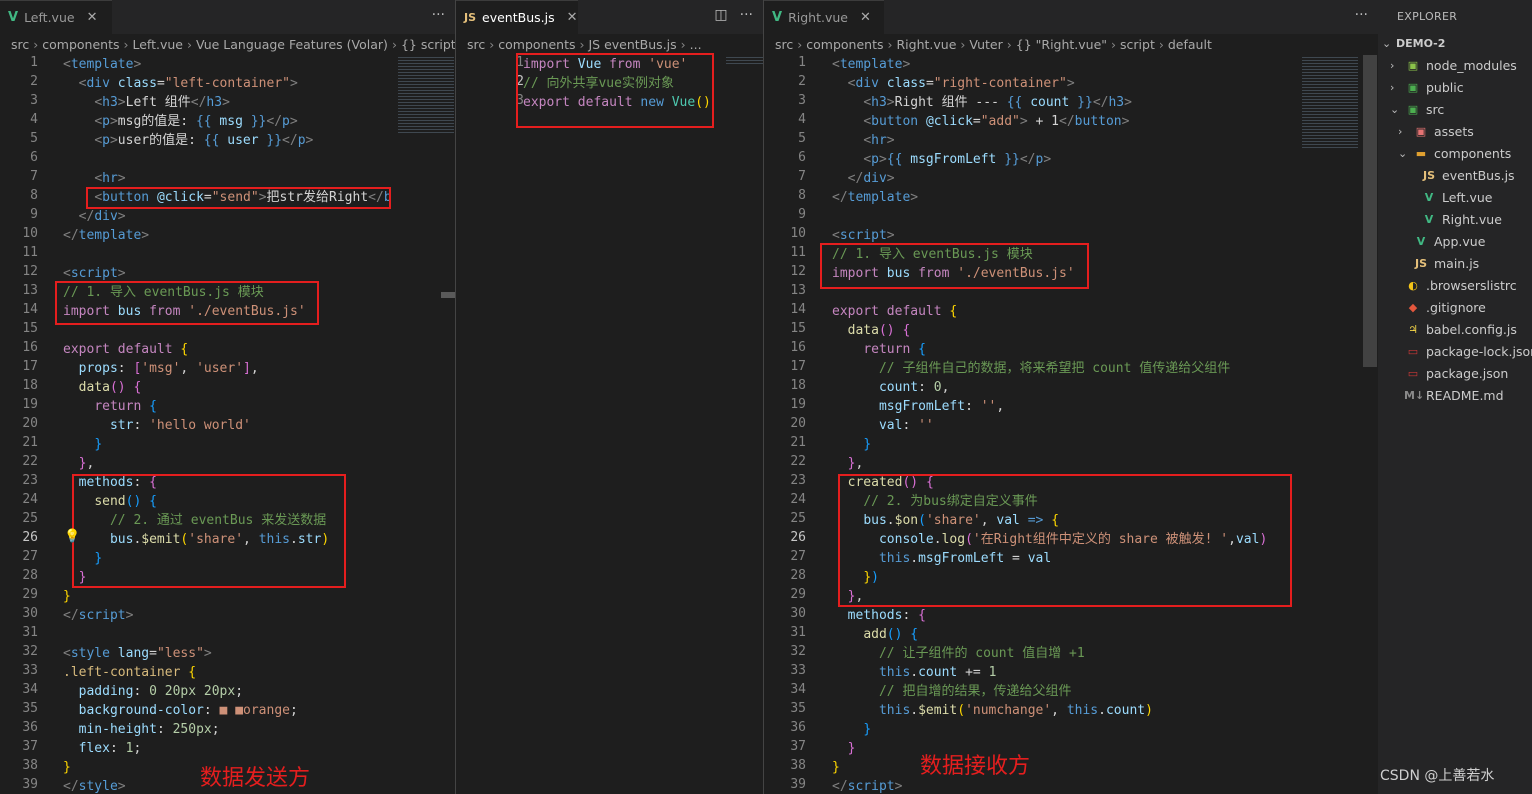 This screenshot has width=1532, height=794. I want to click on code-line: <button @click="add"> + 1</button>, so click(980, 121).